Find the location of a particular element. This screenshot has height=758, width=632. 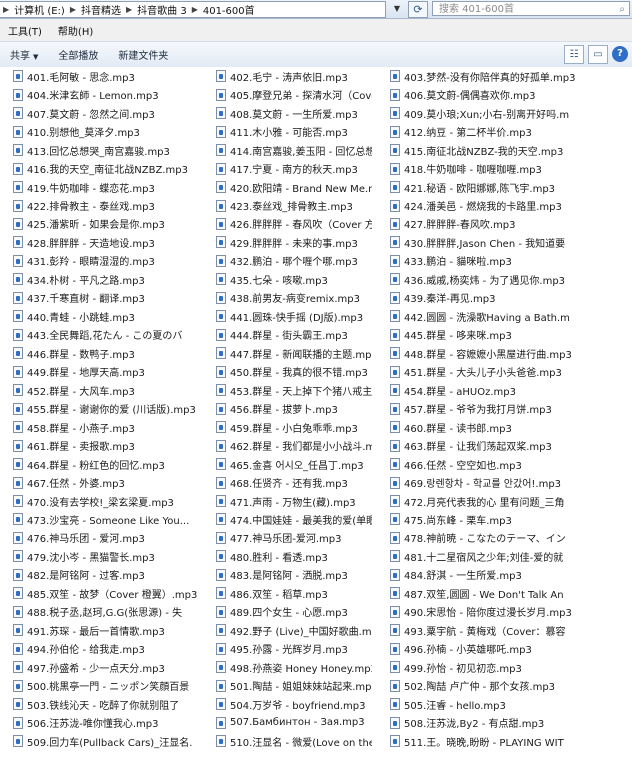

file-item: 421.秘语 - 欧阳娜娜,陈飞宇.mp3 is located at coordinates (502, 187).